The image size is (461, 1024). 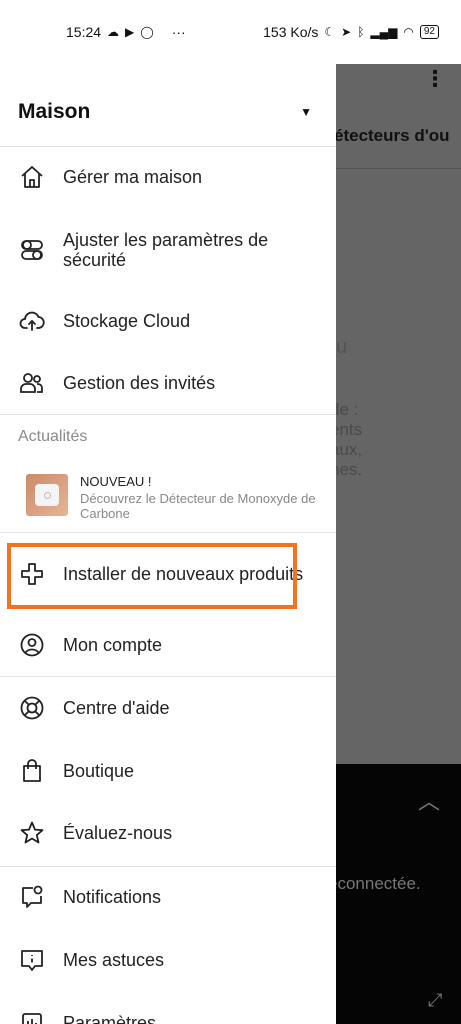 I want to click on house-icon, so click(x=32, y=177).